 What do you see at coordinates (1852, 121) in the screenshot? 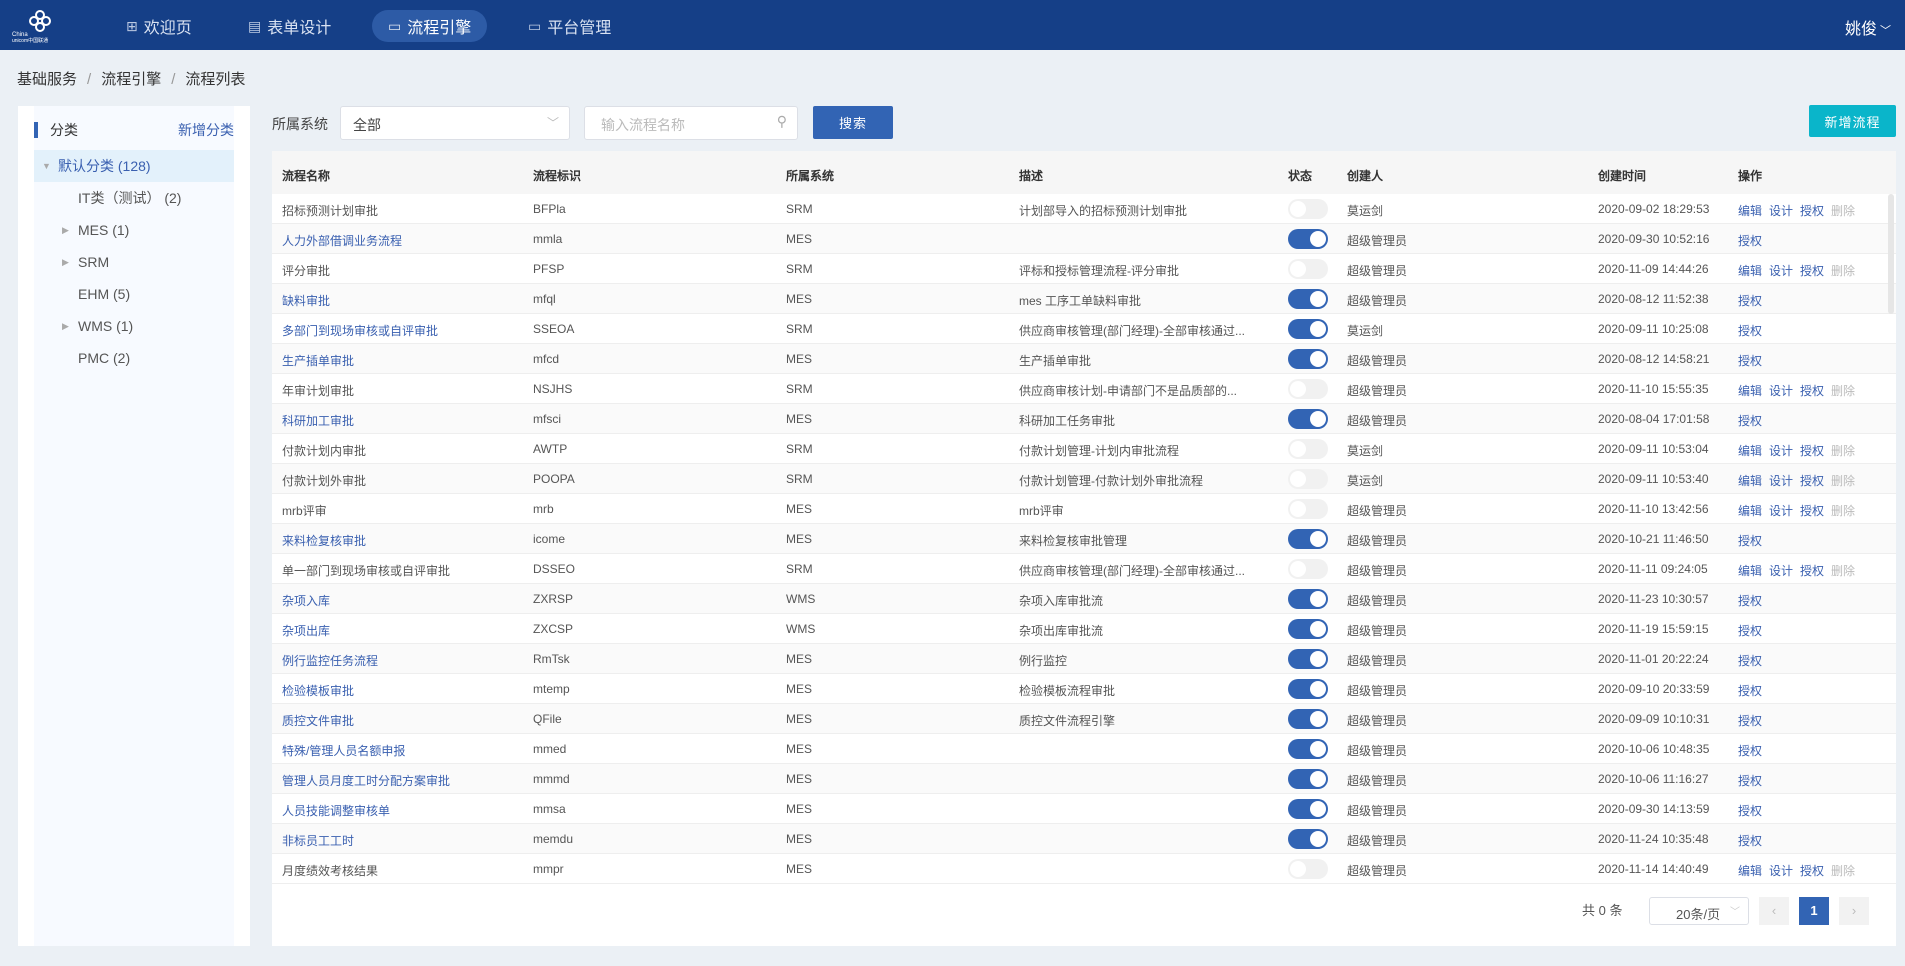
I see `new-process-button: 新增流程` at bounding box center [1852, 121].